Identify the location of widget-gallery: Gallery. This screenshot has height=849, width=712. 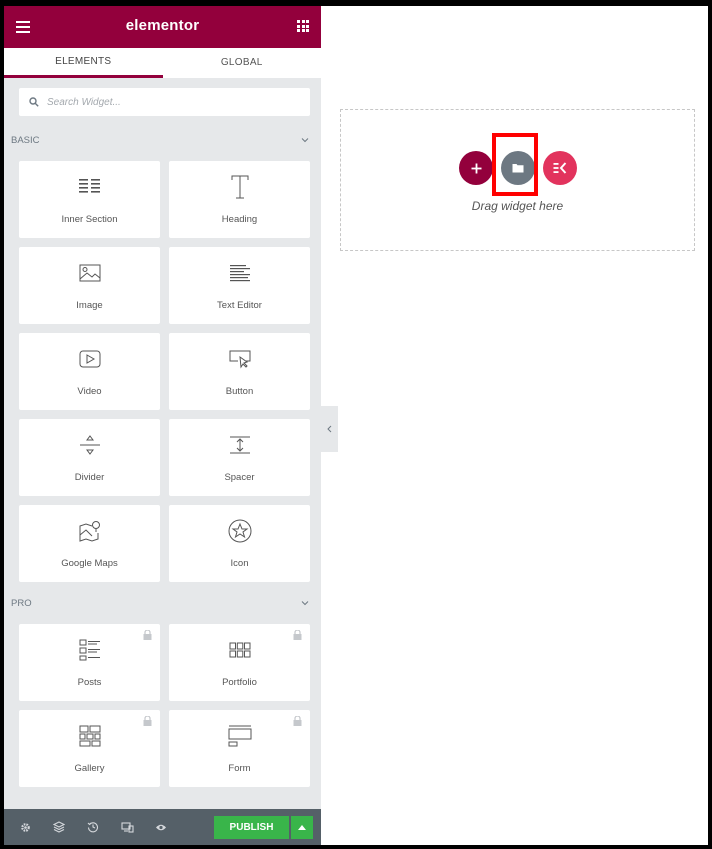
(89, 748).